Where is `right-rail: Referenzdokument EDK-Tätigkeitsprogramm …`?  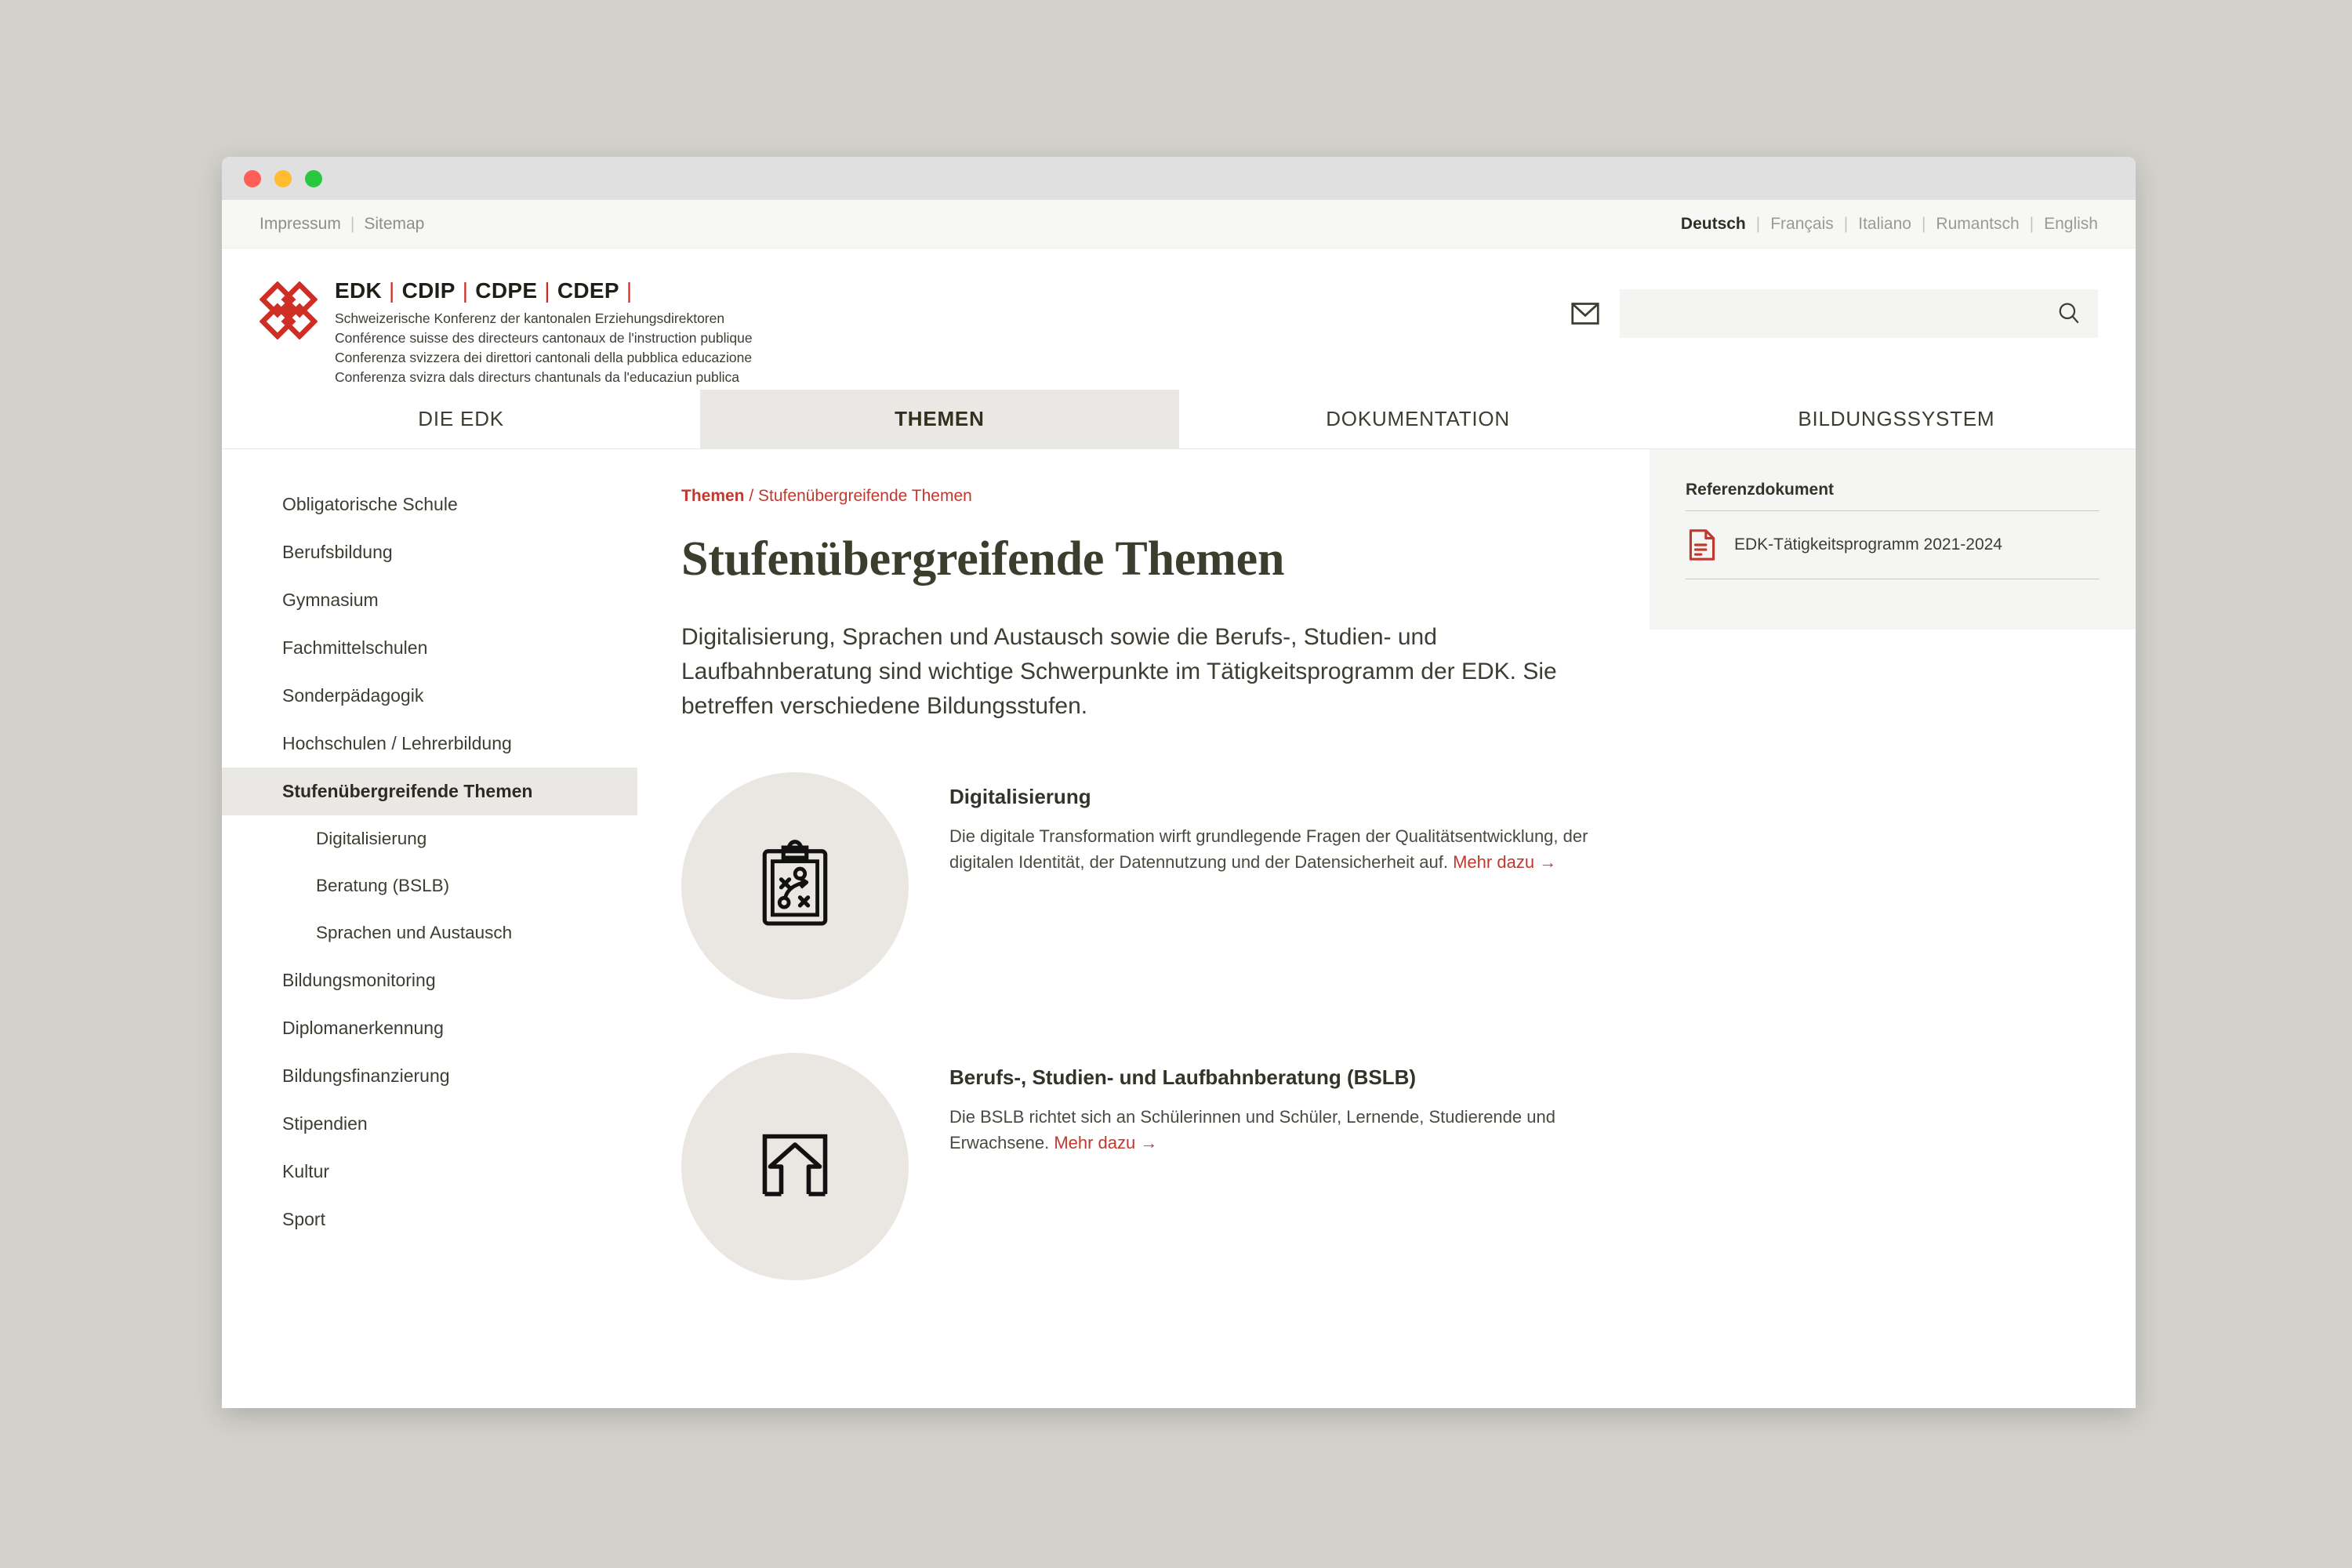
right-rail: Referenzdokument EDK-Tätigkeitsprogramm … is located at coordinates (1893, 928).